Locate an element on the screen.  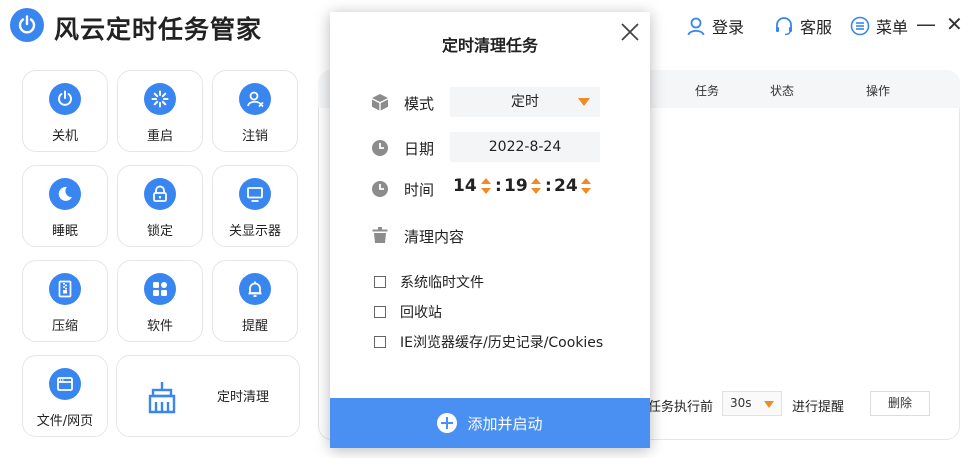
option-label: IE浏览器缓存/历史记录/Cookies is located at coordinates (502, 343).